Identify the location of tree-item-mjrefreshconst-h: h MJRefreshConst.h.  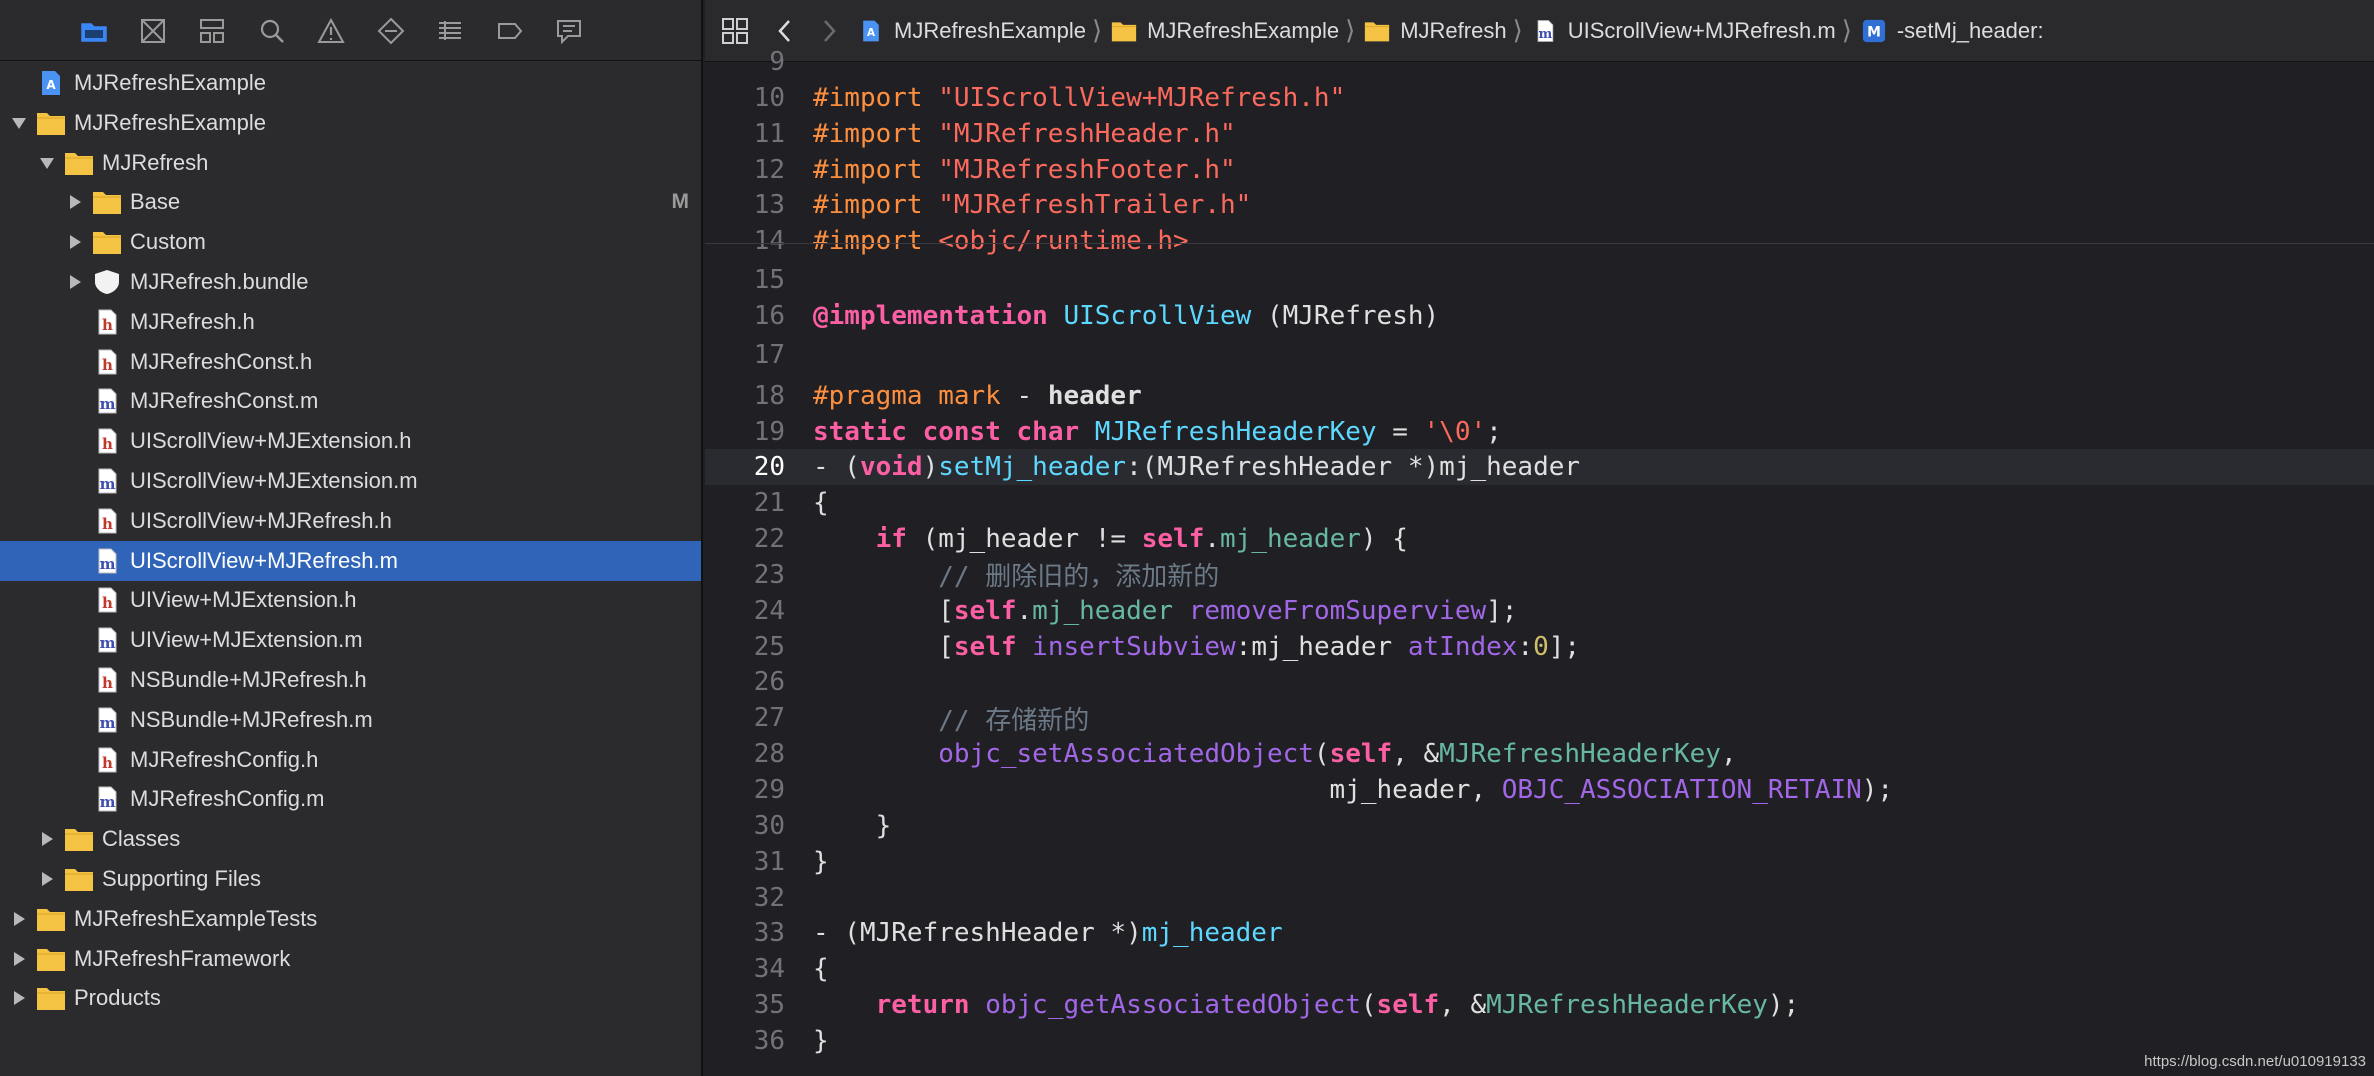
(350, 362).